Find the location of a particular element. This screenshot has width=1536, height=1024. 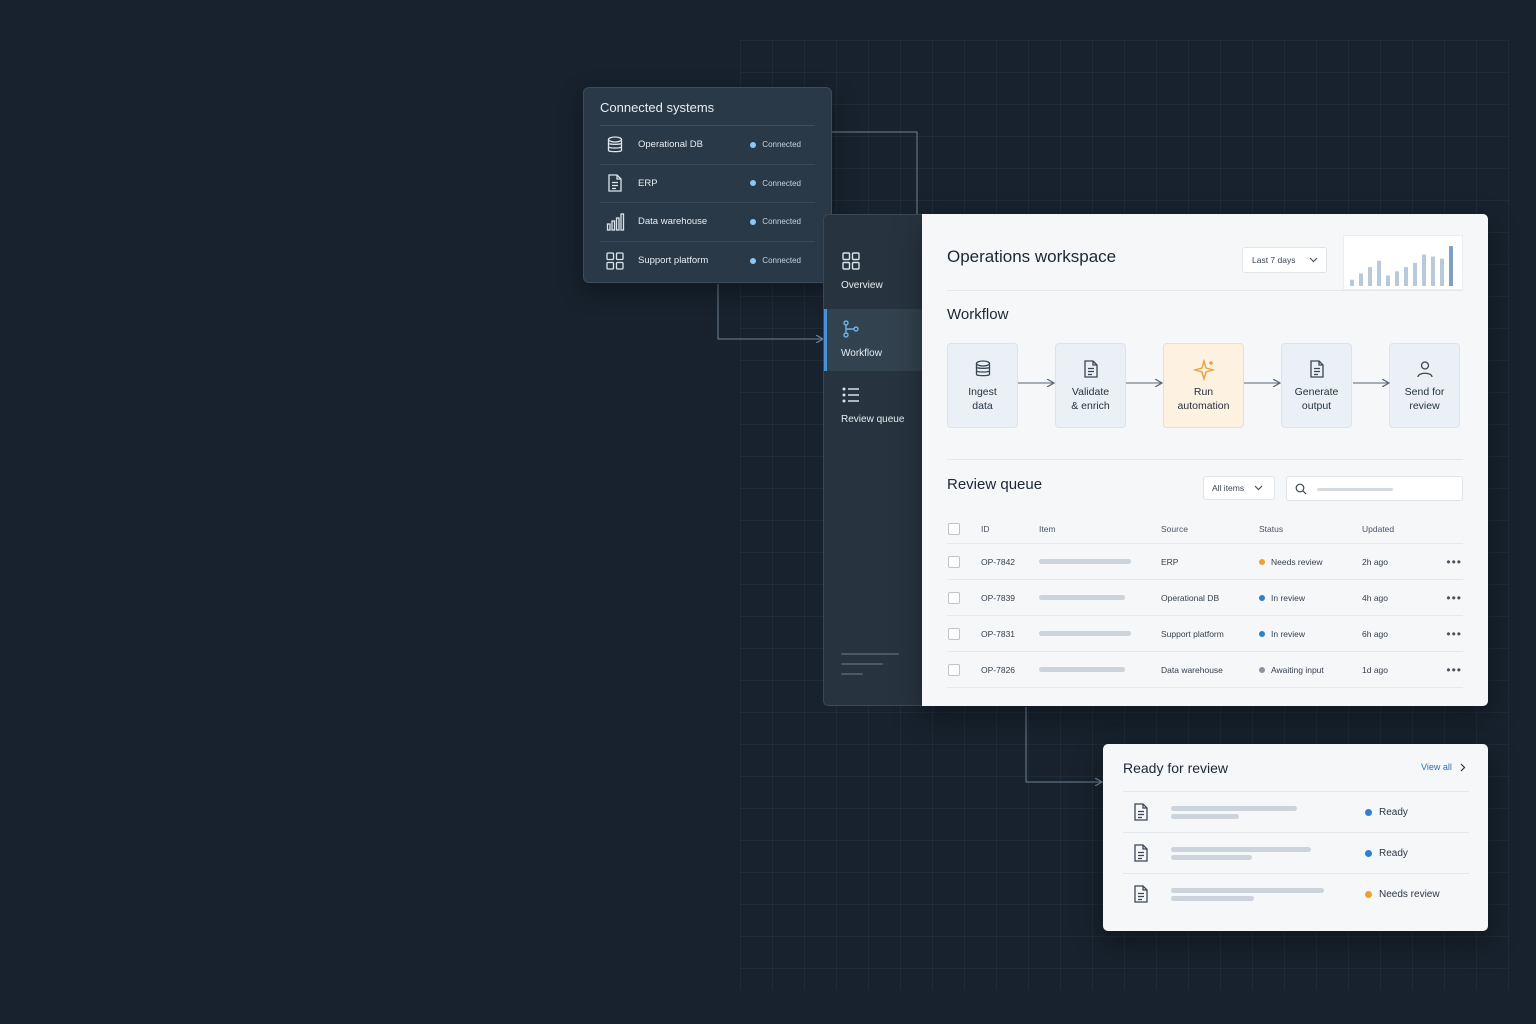

row-id: OP-7842 is located at coordinates (998, 561).